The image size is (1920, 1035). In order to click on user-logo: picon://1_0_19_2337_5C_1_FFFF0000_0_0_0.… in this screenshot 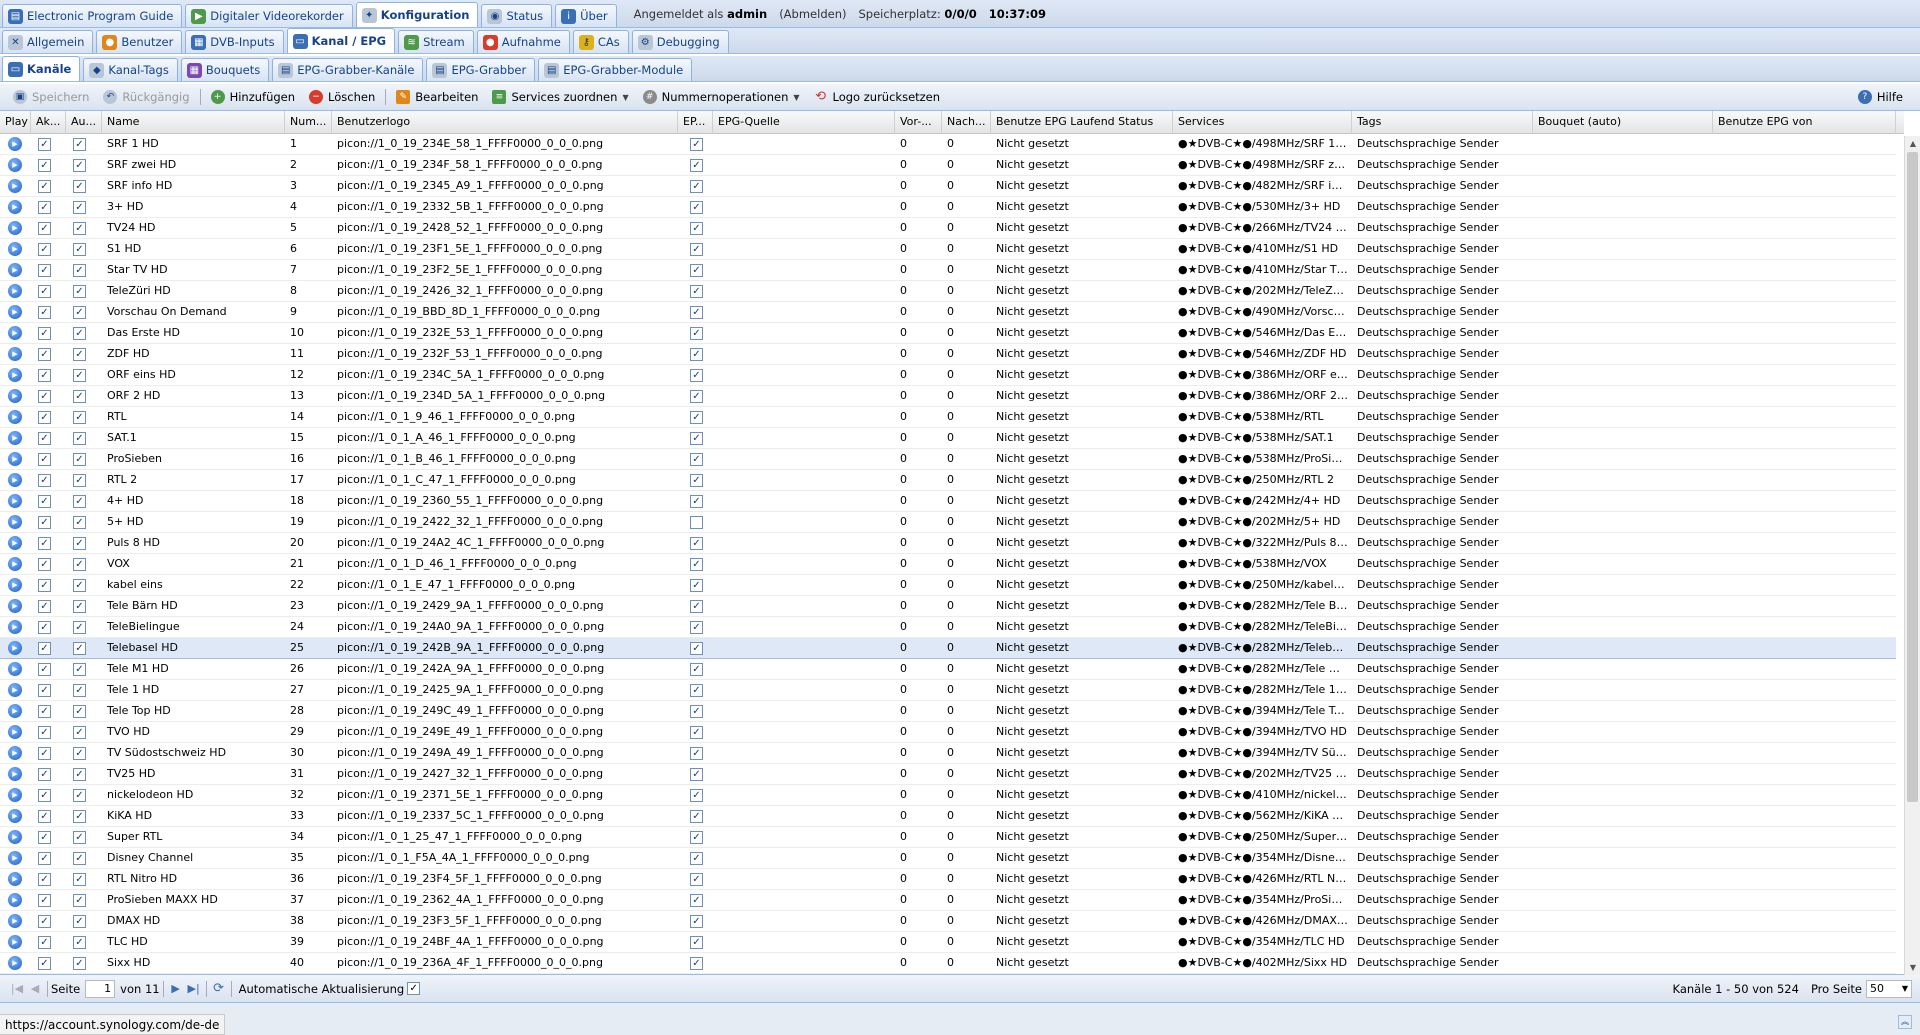, I will do `click(503, 816)`.